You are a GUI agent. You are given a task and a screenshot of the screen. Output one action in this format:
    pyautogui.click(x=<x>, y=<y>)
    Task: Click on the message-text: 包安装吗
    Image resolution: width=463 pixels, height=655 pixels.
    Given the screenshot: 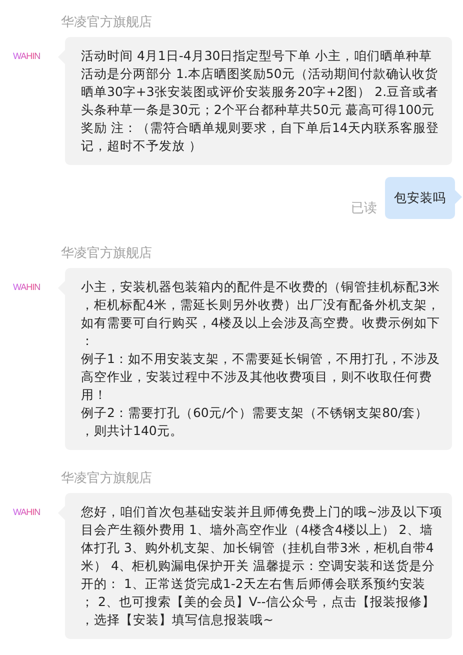 What is the action you would take?
    pyautogui.click(x=420, y=198)
    